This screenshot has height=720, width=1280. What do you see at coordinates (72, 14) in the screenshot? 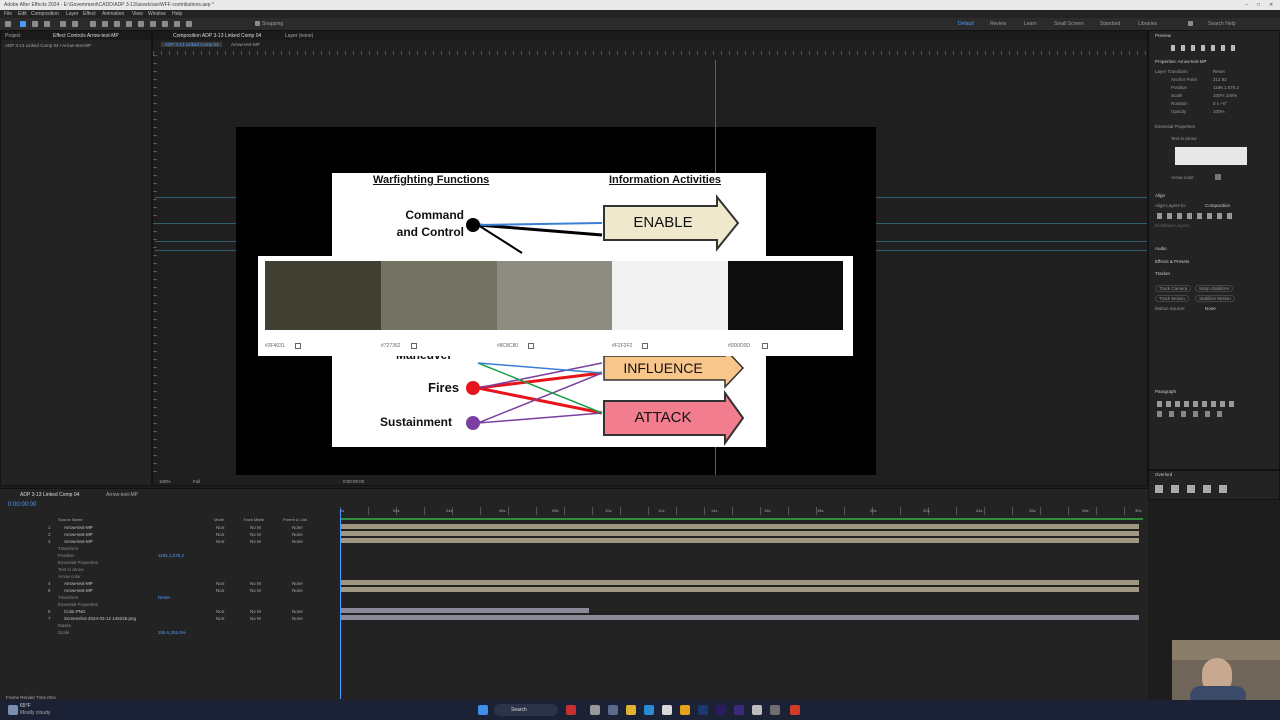
I see `menu-layer: Layer` at bounding box center [72, 14].